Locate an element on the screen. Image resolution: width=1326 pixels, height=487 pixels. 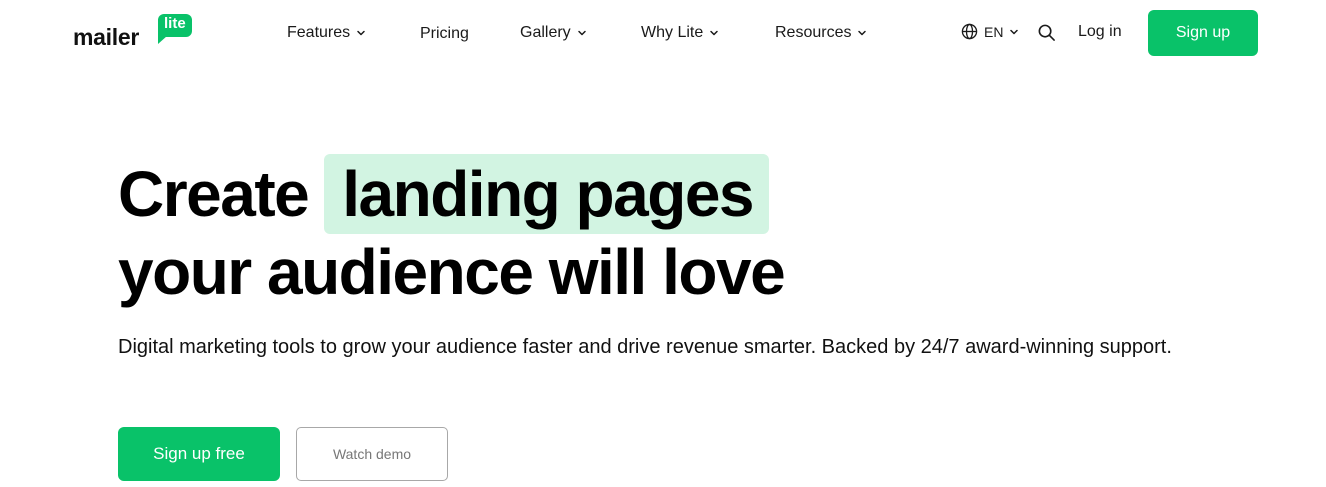
nav-pricing: Pricing is located at coordinates (444, 34).